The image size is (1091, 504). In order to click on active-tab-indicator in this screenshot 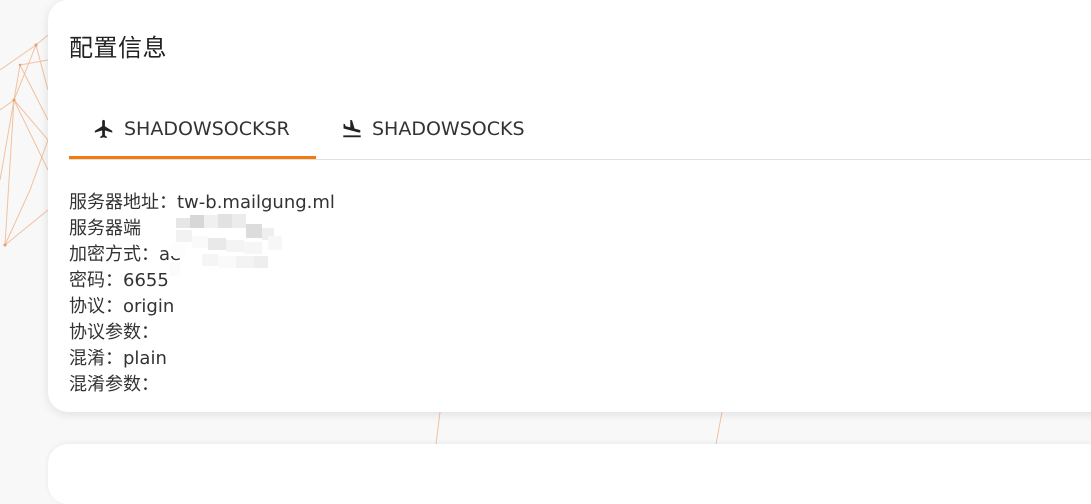, I will do `click(192, 157)`.